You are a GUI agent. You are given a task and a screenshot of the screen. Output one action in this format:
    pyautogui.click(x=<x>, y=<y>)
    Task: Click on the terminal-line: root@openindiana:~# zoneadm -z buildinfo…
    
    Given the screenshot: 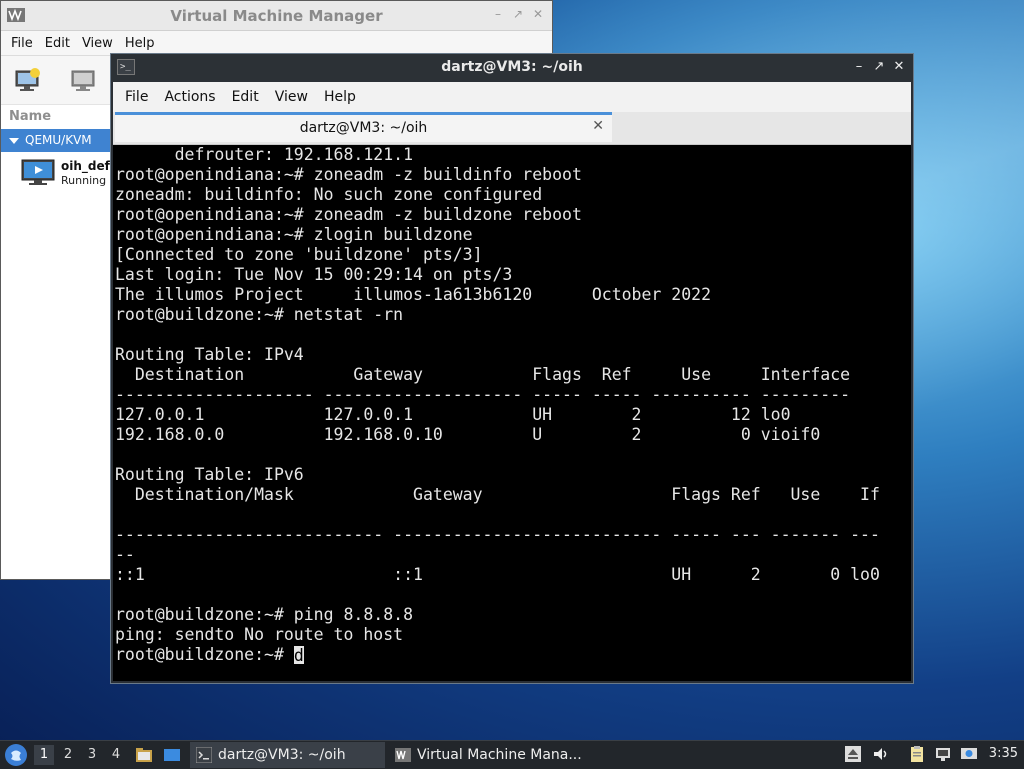 What is the action you would take?
    pyautogui.click(x=348, y=174)
    